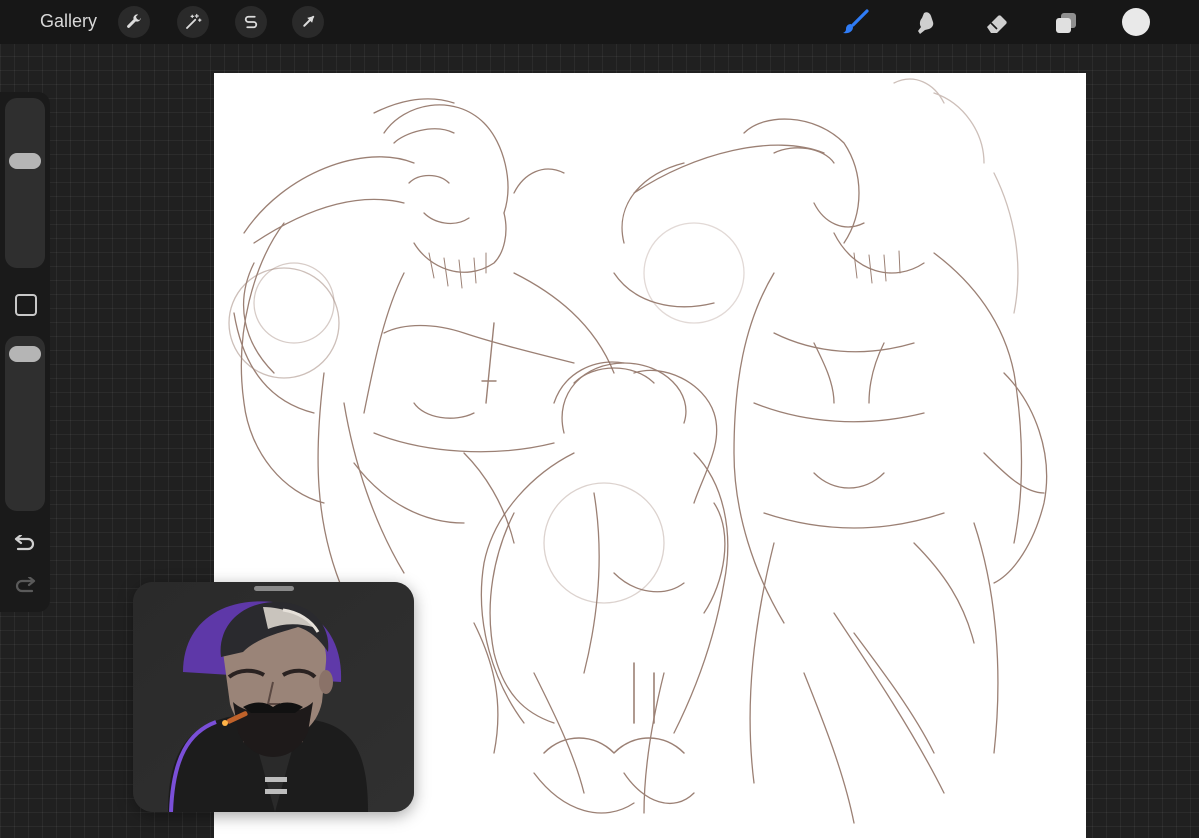 The width and height of the screenshot is (1199, 838). Describe the element at coordinates (26, 305) in the screenshot. I see `modify-button` at that location.